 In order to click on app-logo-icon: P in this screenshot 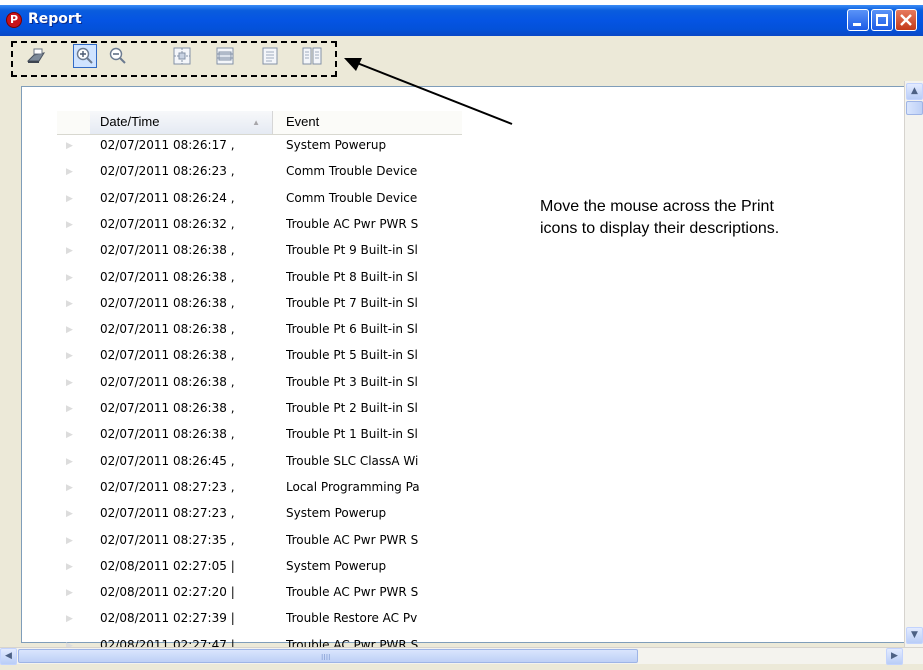, I will do `click(14, 20)`.